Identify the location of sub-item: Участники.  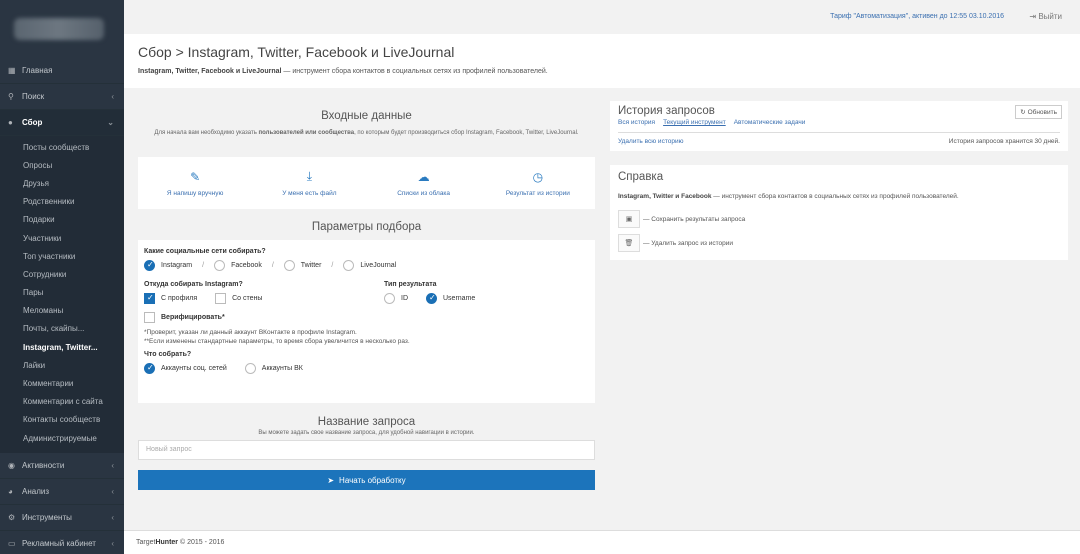
(62, 238).